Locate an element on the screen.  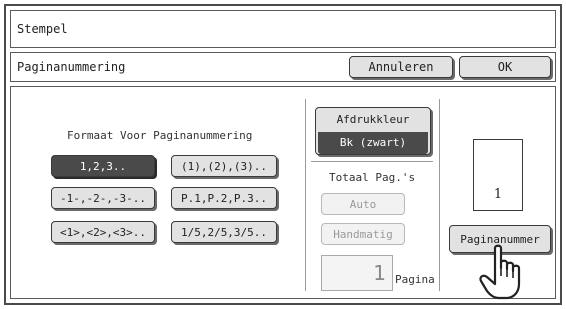
divider-left is located at coordinates (305, 195).